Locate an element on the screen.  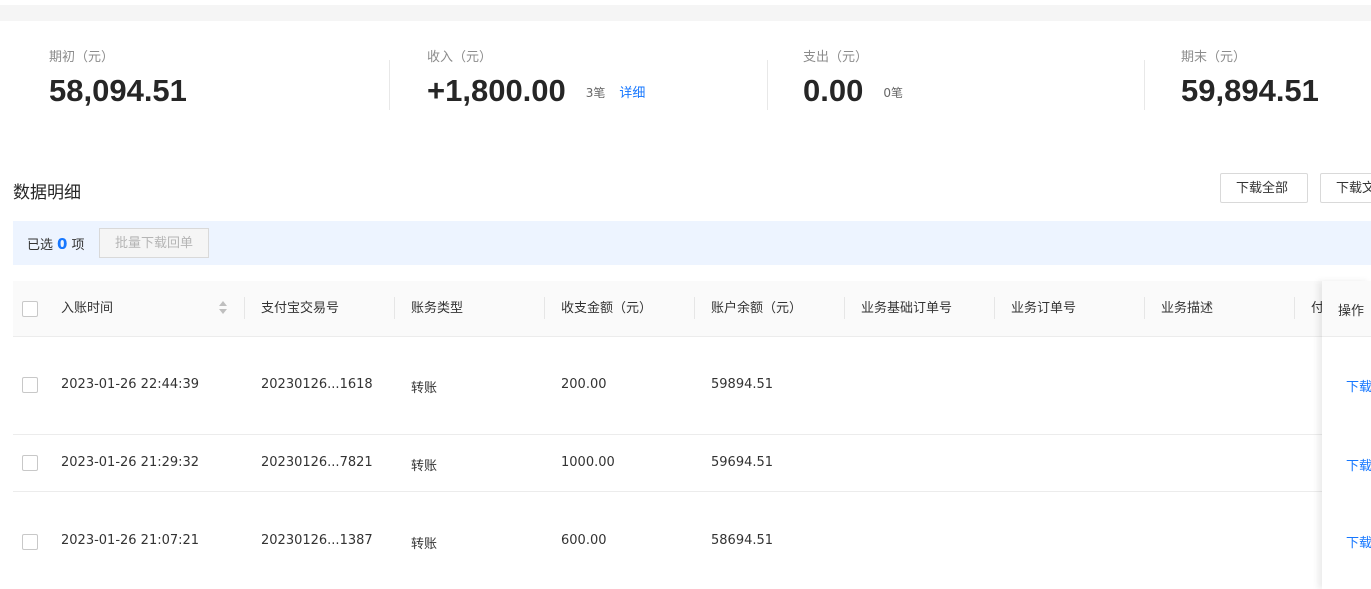
download-other-button: 下载文 is located at coordinates (1345, 188).